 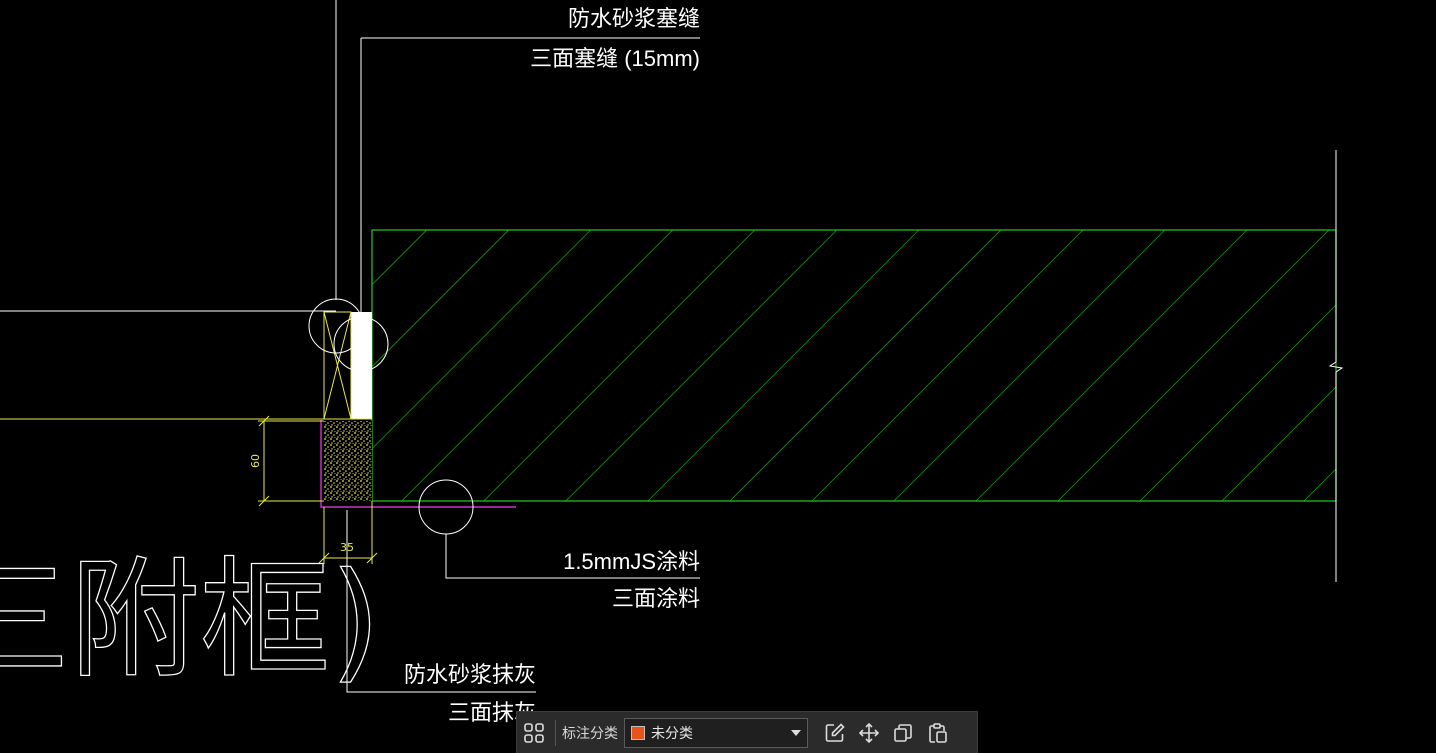 I want to click on callout-bottom-line1: 防水砂浆抹灰, so click(x=470, y=674).